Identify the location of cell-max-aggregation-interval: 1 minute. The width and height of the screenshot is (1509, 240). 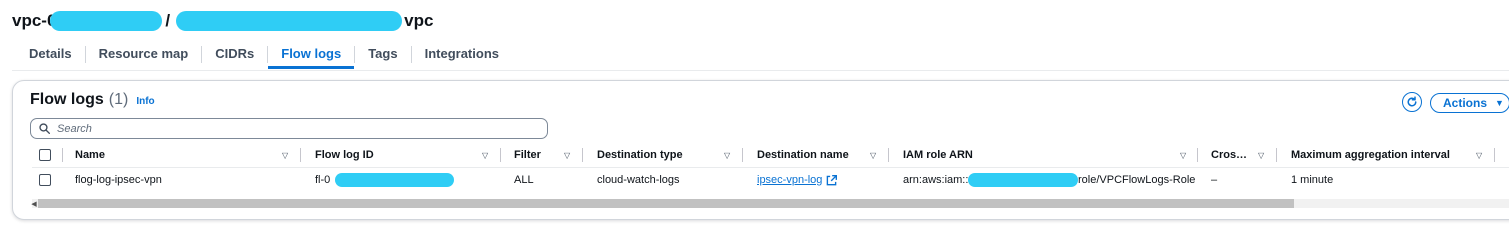
(1312, 180).